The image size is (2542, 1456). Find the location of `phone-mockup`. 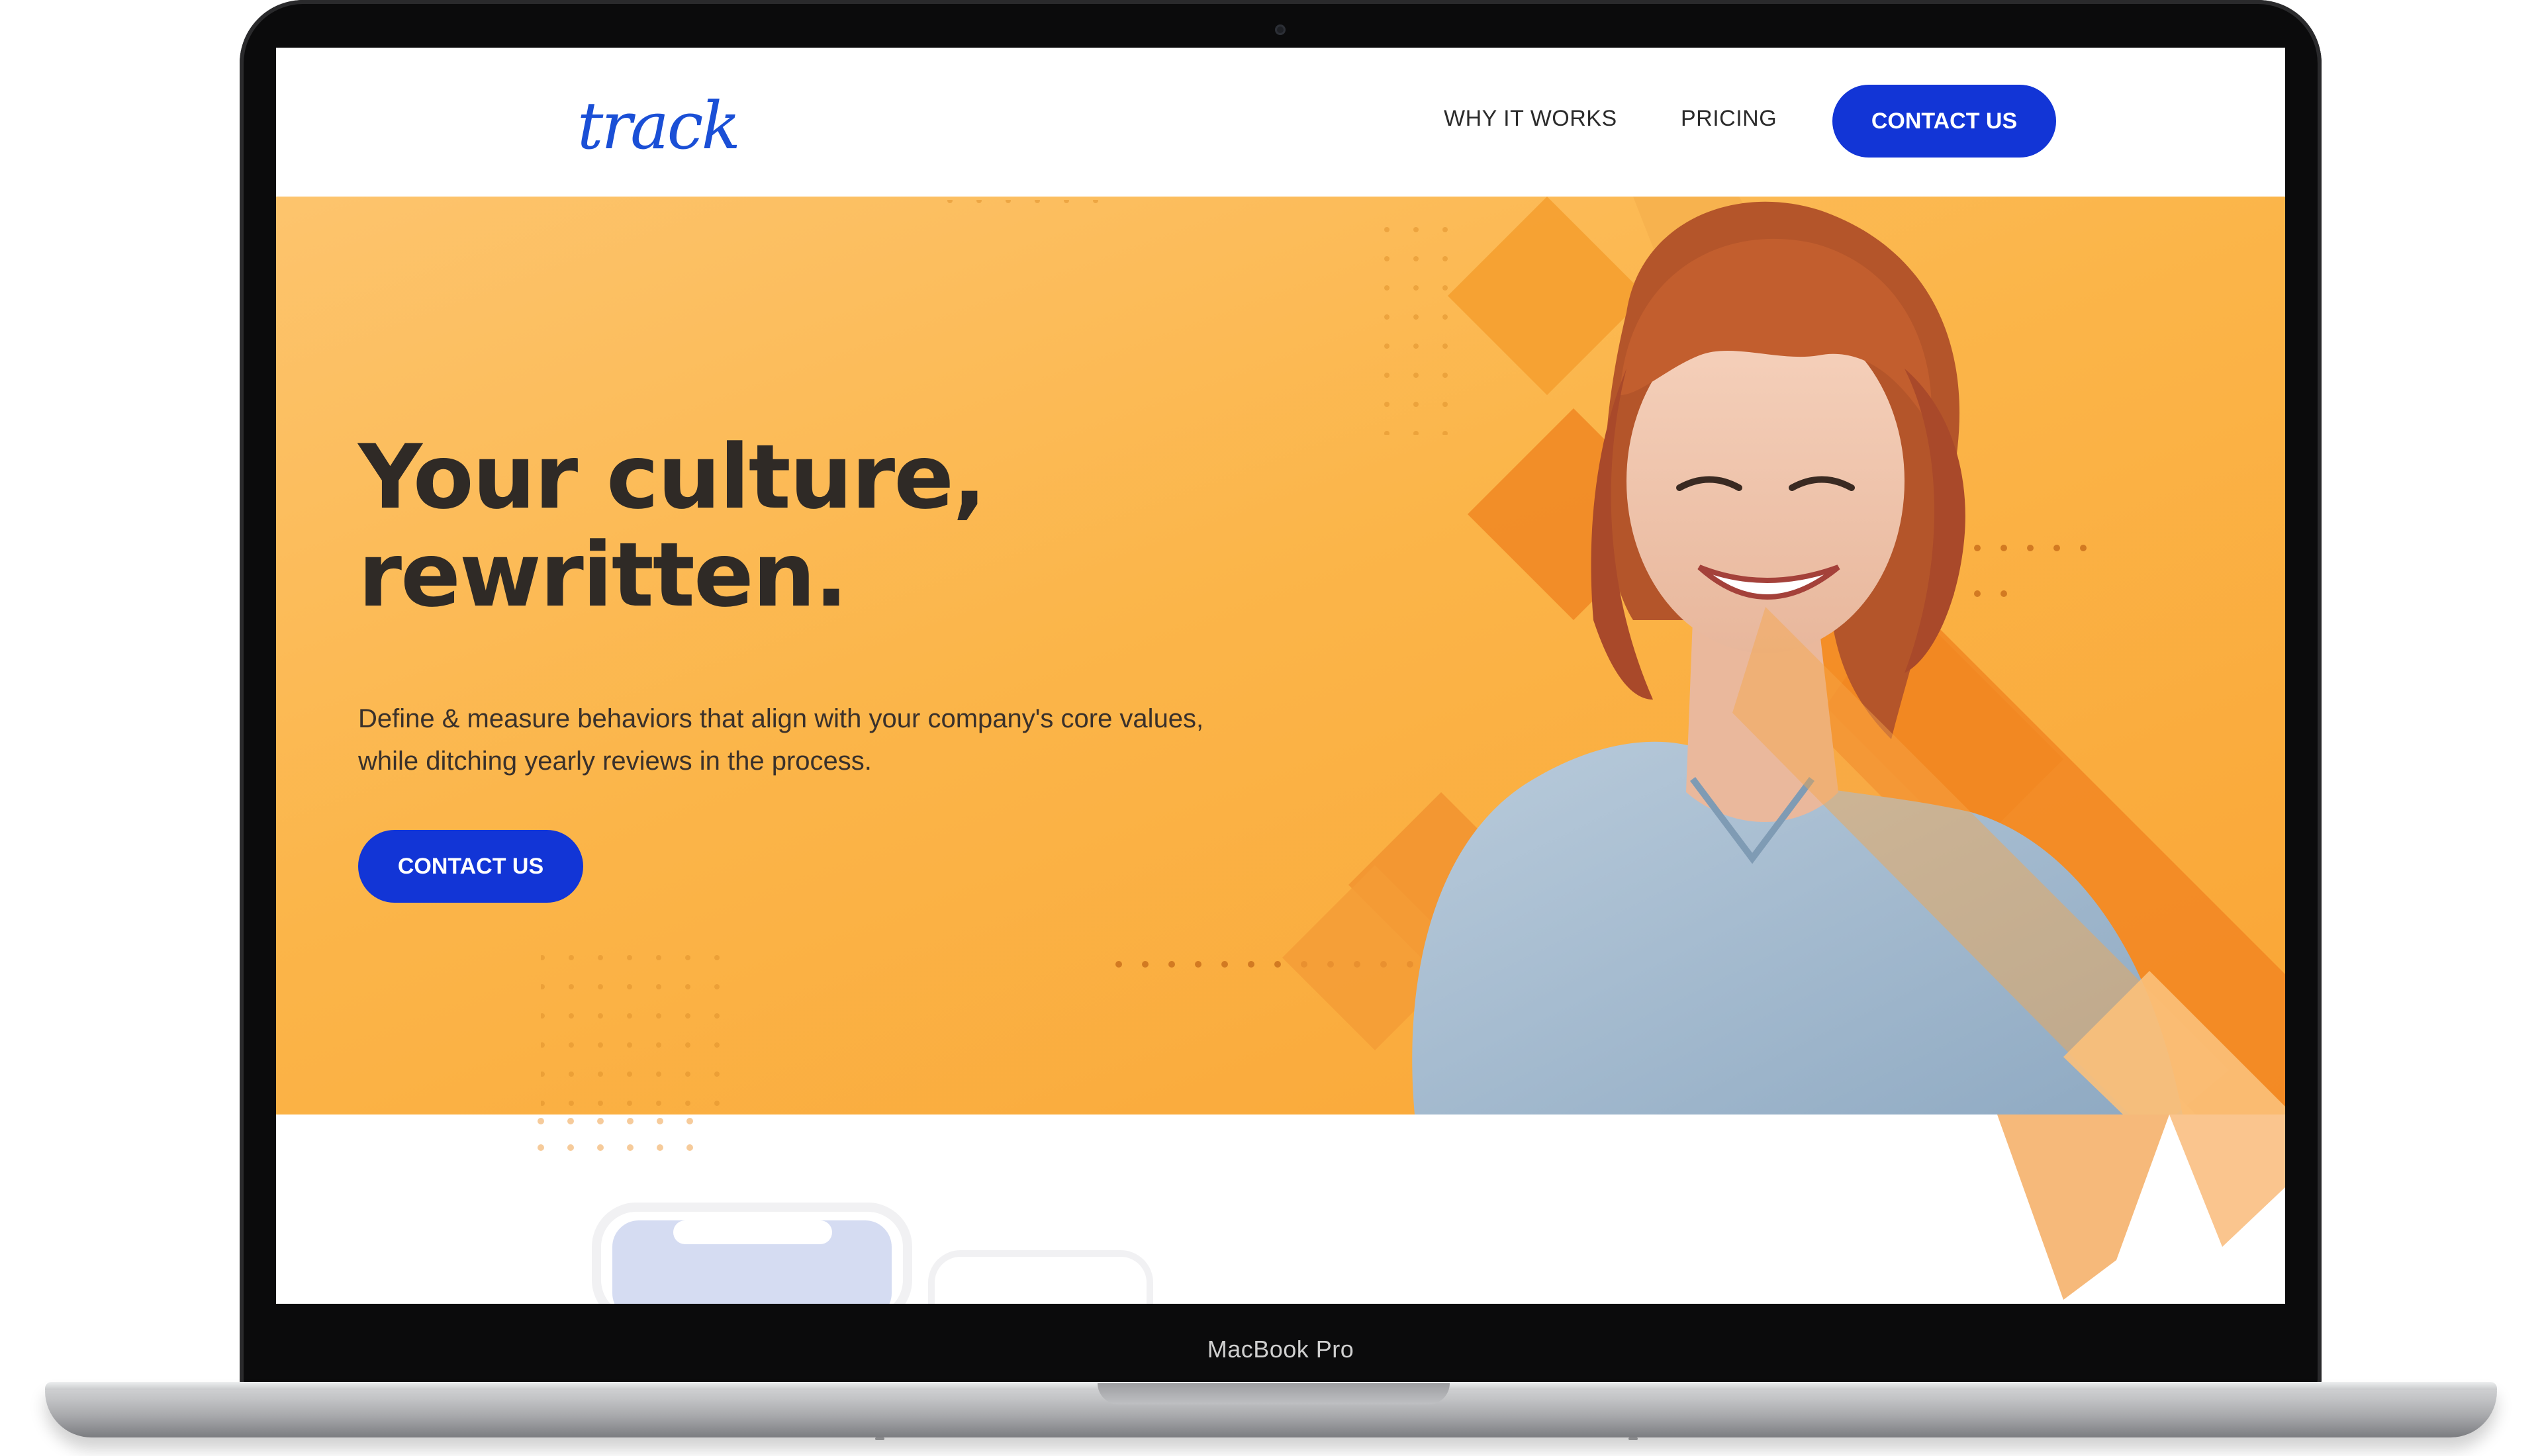

phone-mockup is located at coordinates (872, 1253).